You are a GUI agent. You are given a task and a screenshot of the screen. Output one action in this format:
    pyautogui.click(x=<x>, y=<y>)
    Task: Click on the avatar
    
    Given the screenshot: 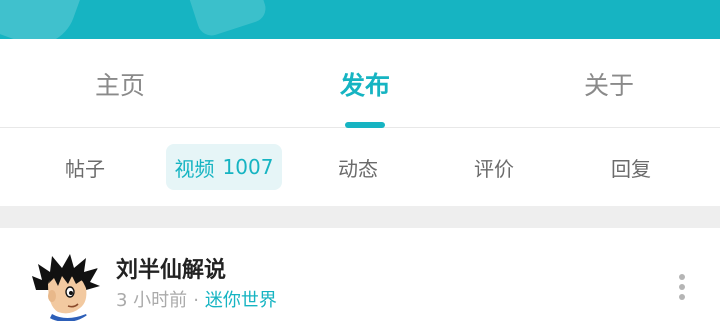 What is the action you would take?
    pyautogui.click(x=66, y=285)
    